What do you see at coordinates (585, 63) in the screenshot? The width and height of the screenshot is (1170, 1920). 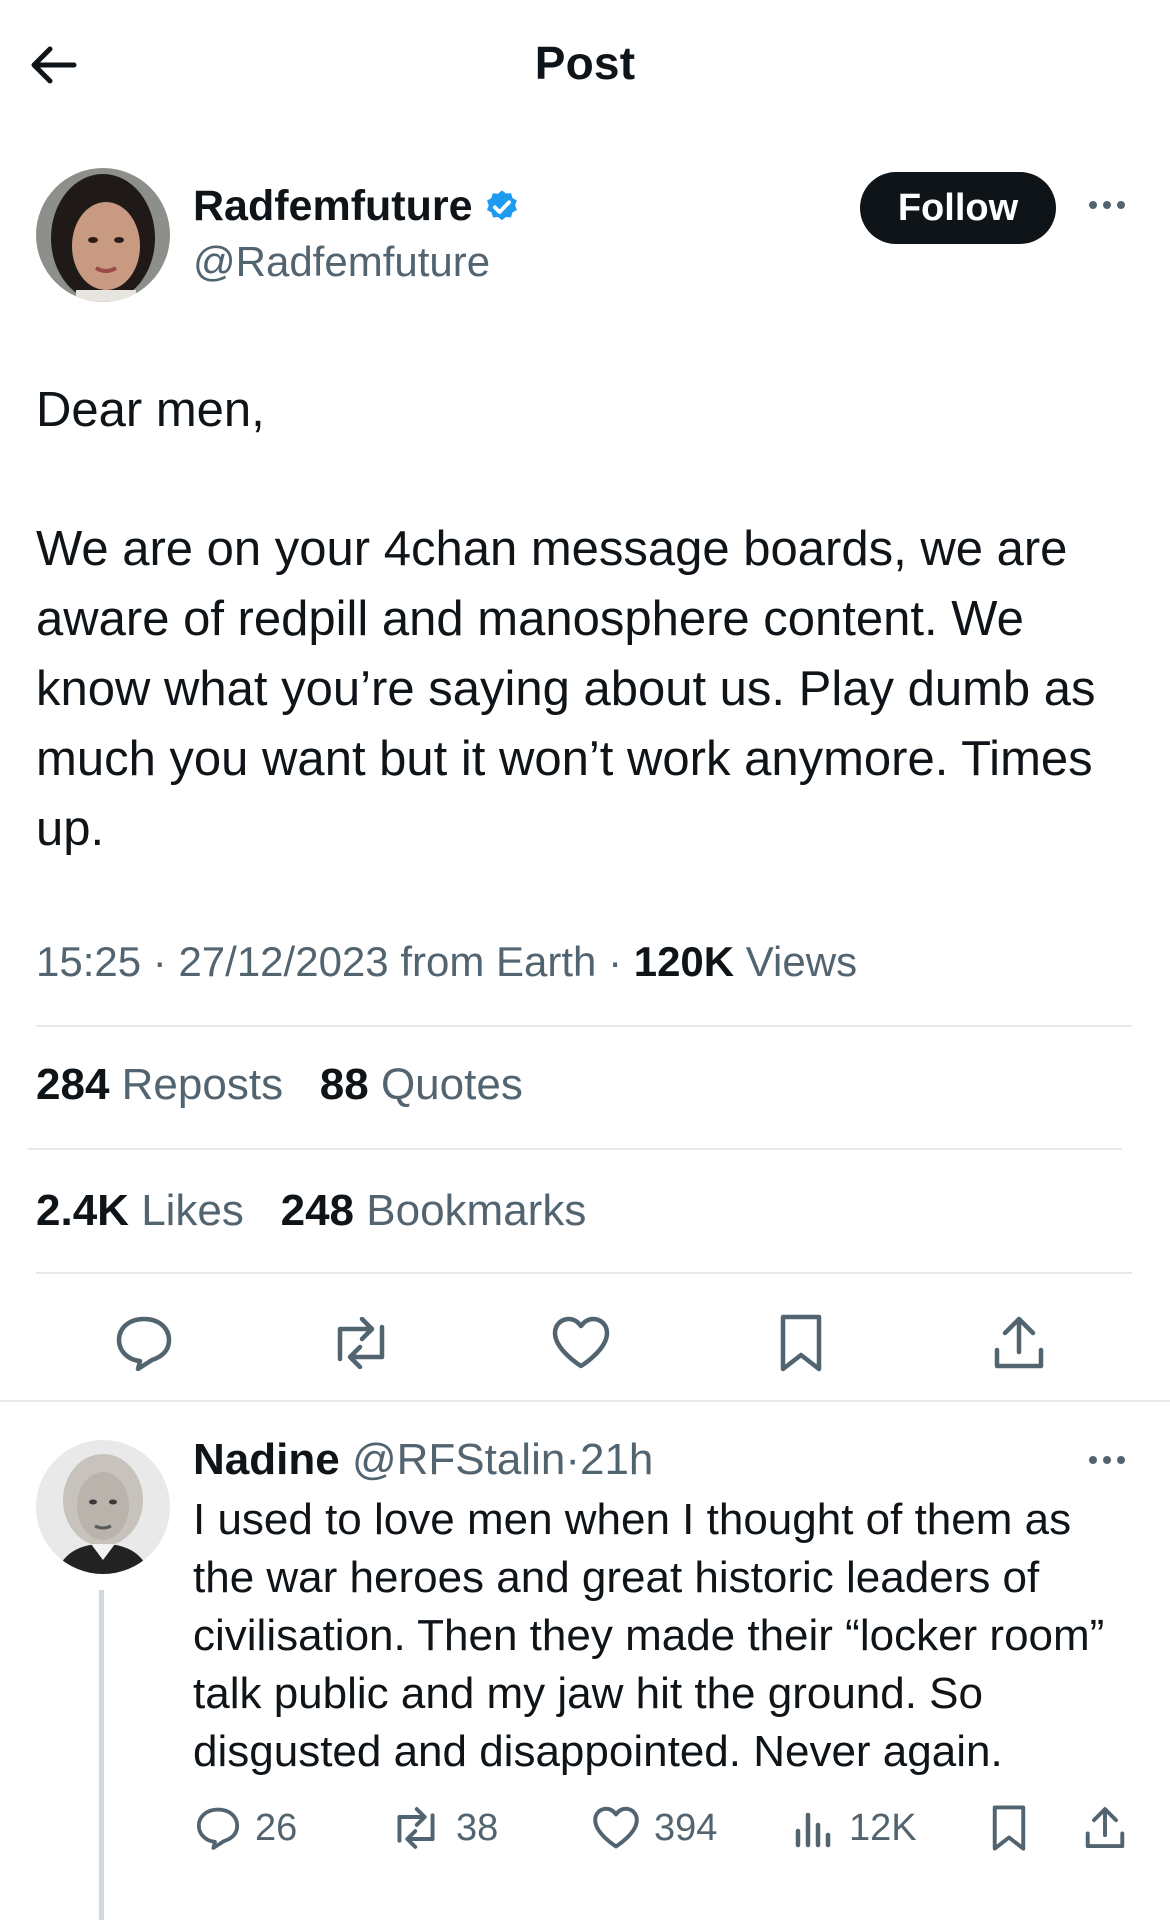 I see `page-title: Post` at bounding box center [585, 63].